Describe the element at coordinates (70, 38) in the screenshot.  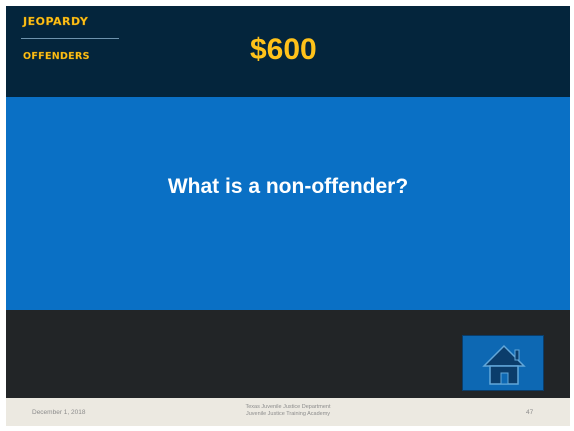
I see `title-divider` at that location.